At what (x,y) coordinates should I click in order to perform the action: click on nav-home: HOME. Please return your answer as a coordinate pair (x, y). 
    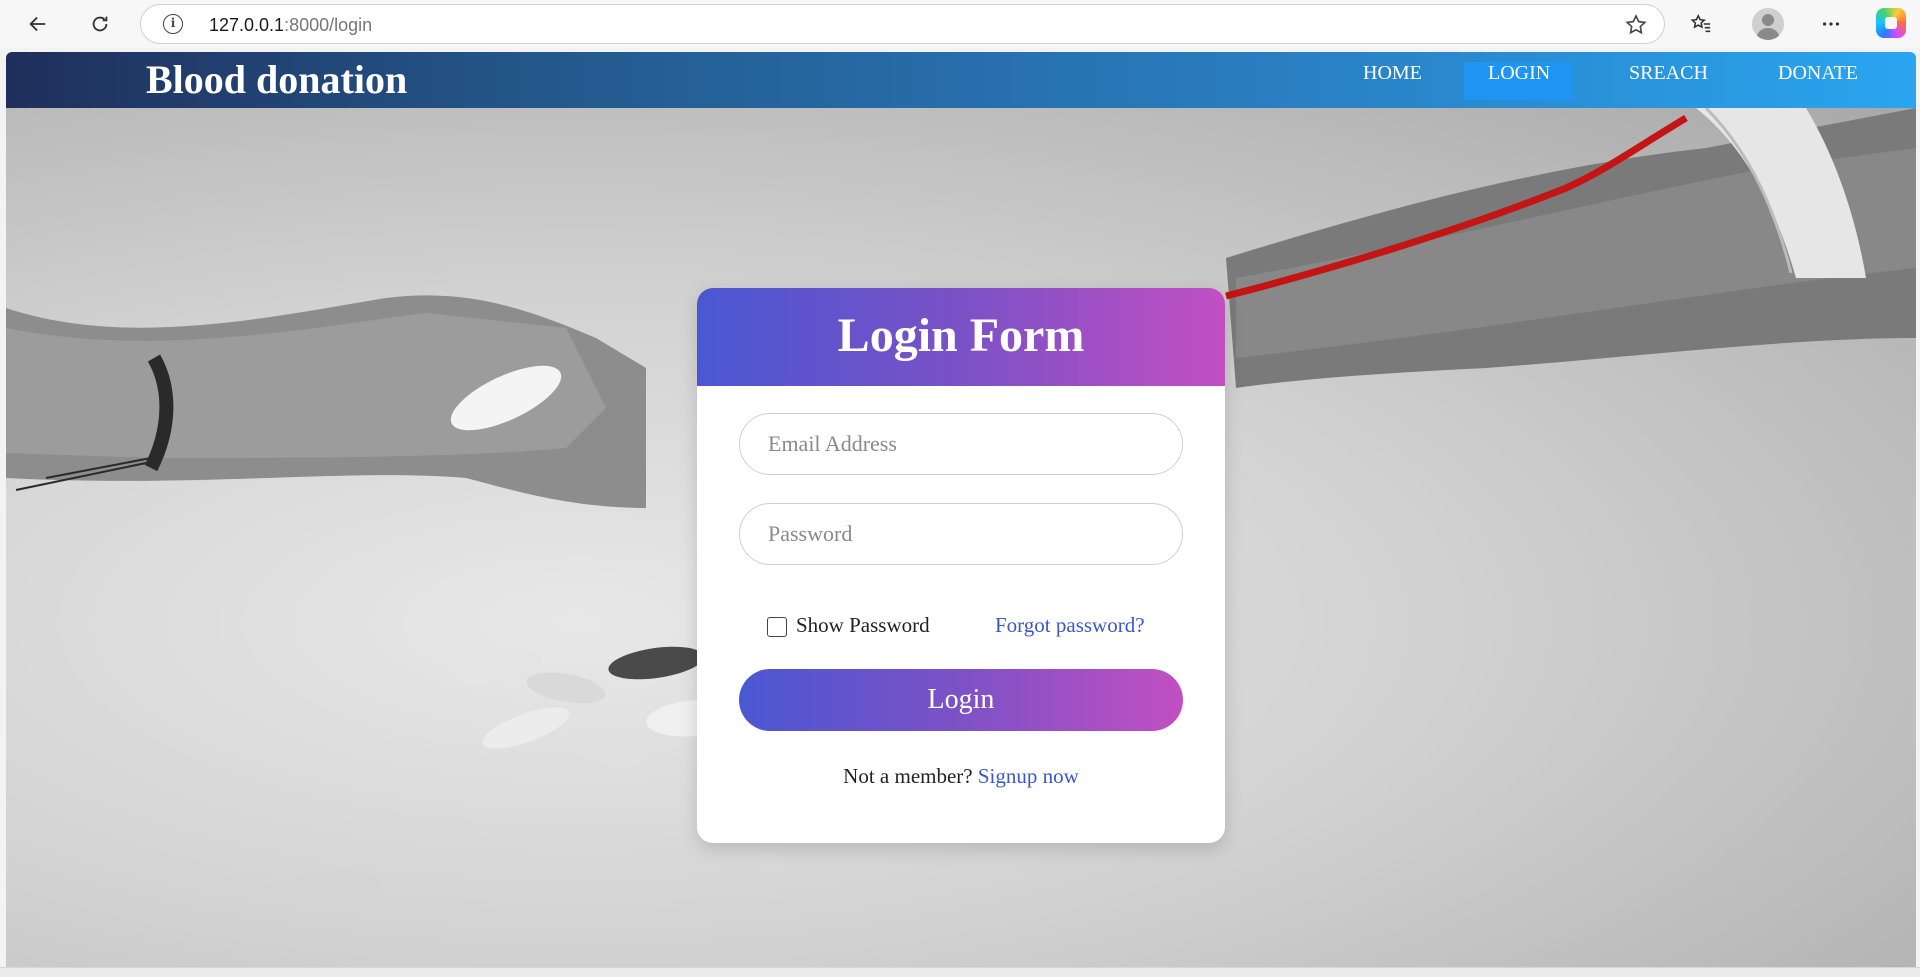
    Looking at the image, I should click on (1392, 81).